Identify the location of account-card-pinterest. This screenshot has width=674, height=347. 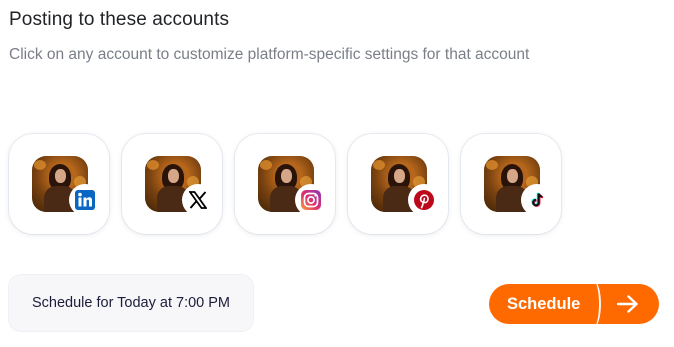
(398, 184).